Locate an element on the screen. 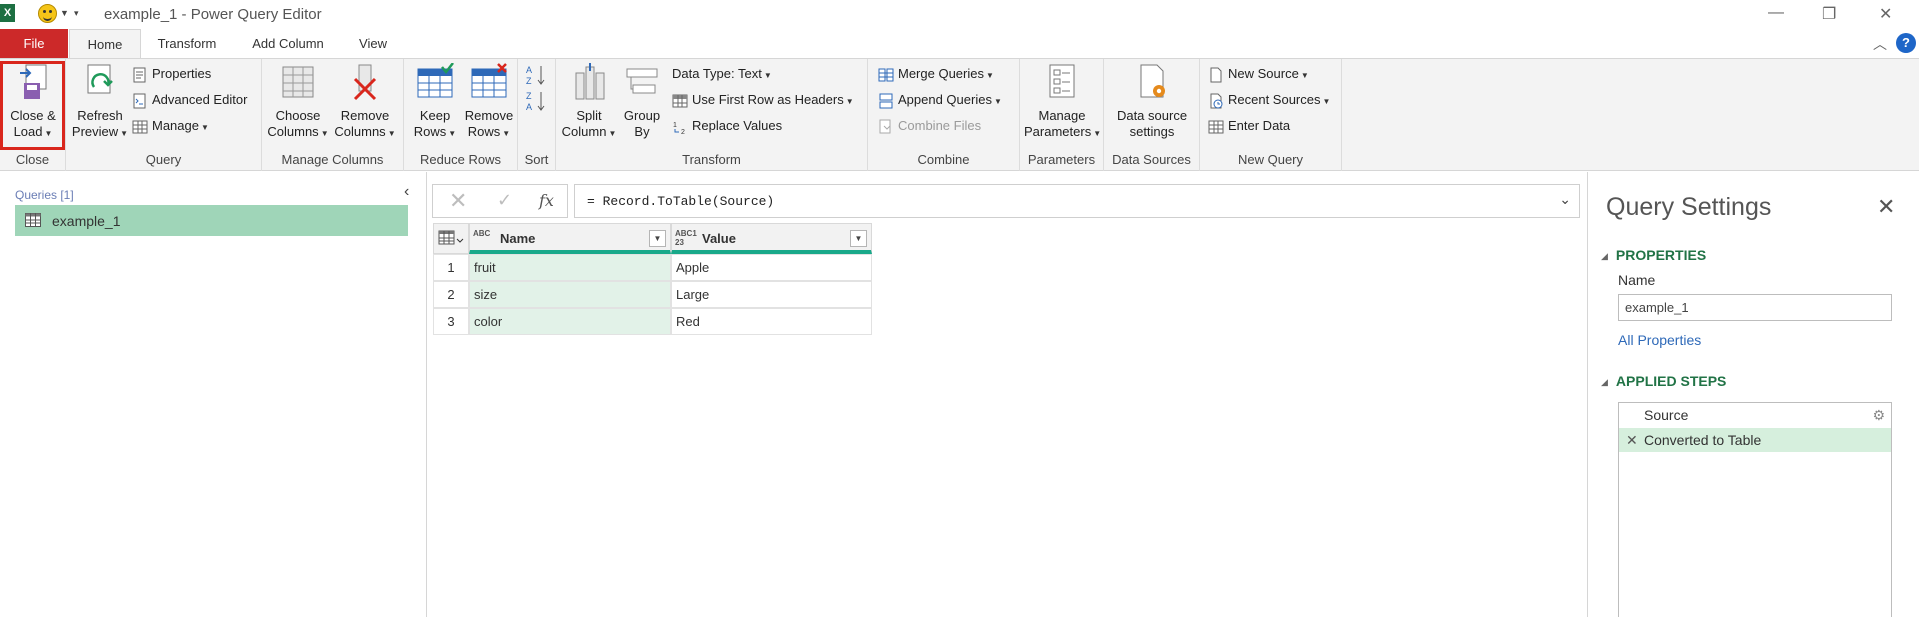 This screenshot has width=1919, height=617. chevron-down-icon: ▼ is located at coordinates (64, 13).